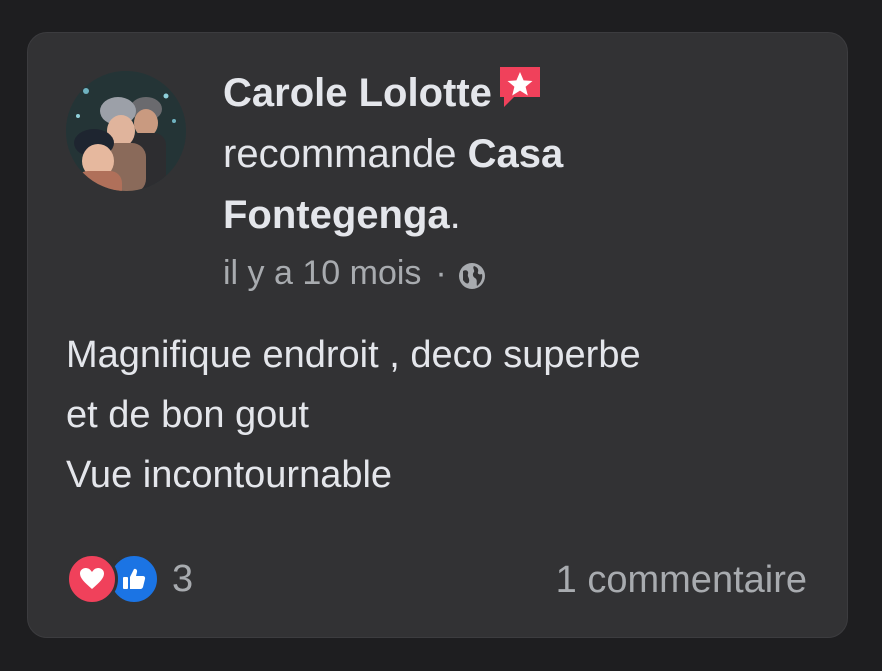 The height and width of the screenshot is (671, 882). I want to click on review-line: et de bon gout, so click(187, 415).